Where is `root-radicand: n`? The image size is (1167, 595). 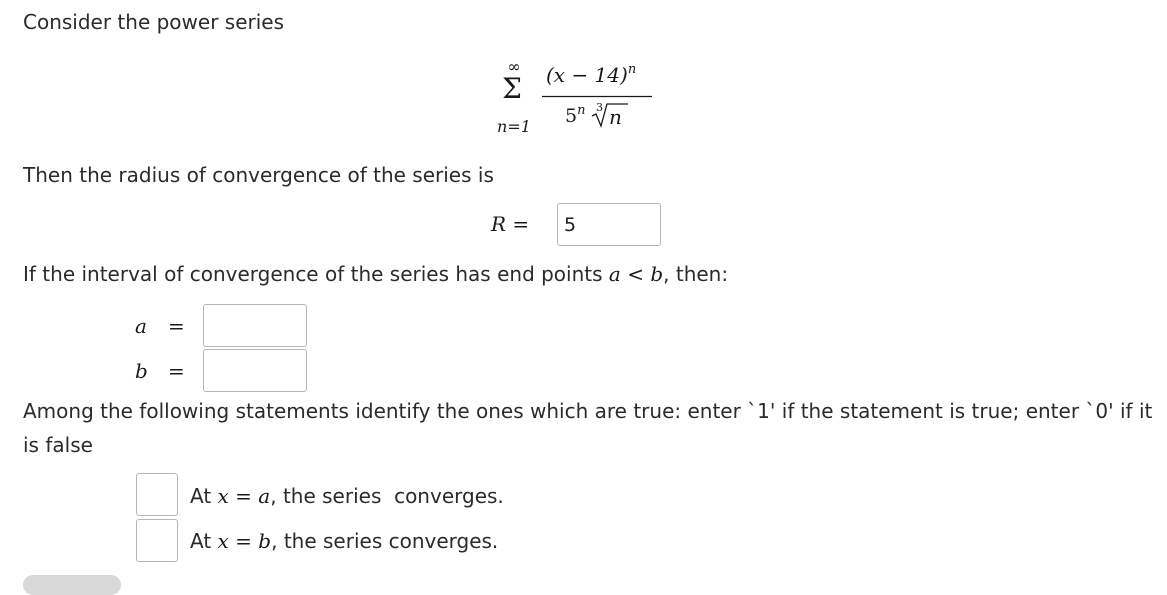
root-radicand: n is located at coordinates (615, 117).